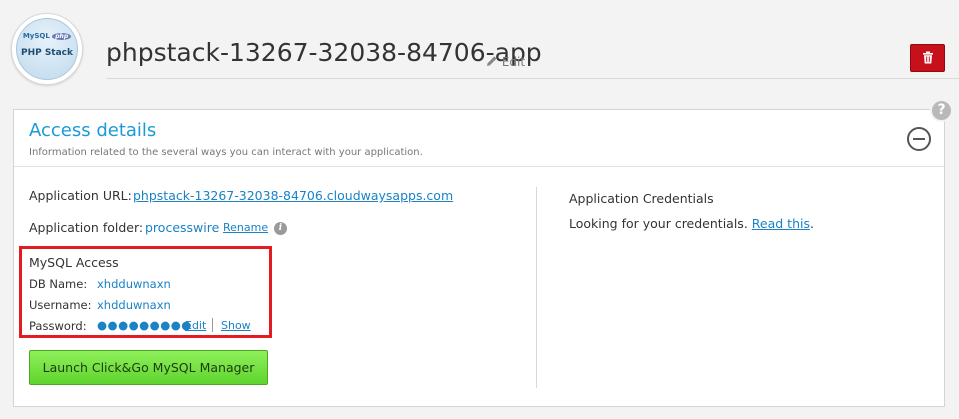  I want to click on username-label: Username:, so click(60, 305).